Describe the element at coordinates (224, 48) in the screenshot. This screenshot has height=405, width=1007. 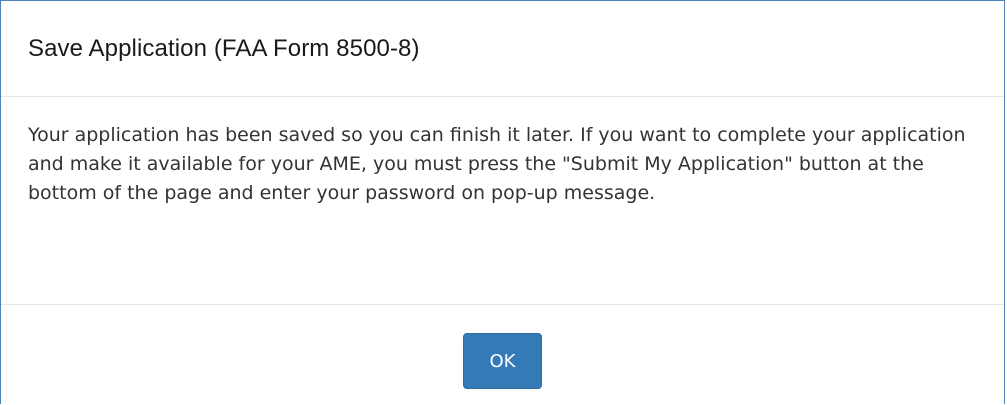
I see `dialog-title: Save Application (FAA Form 8500-8)` at that location.